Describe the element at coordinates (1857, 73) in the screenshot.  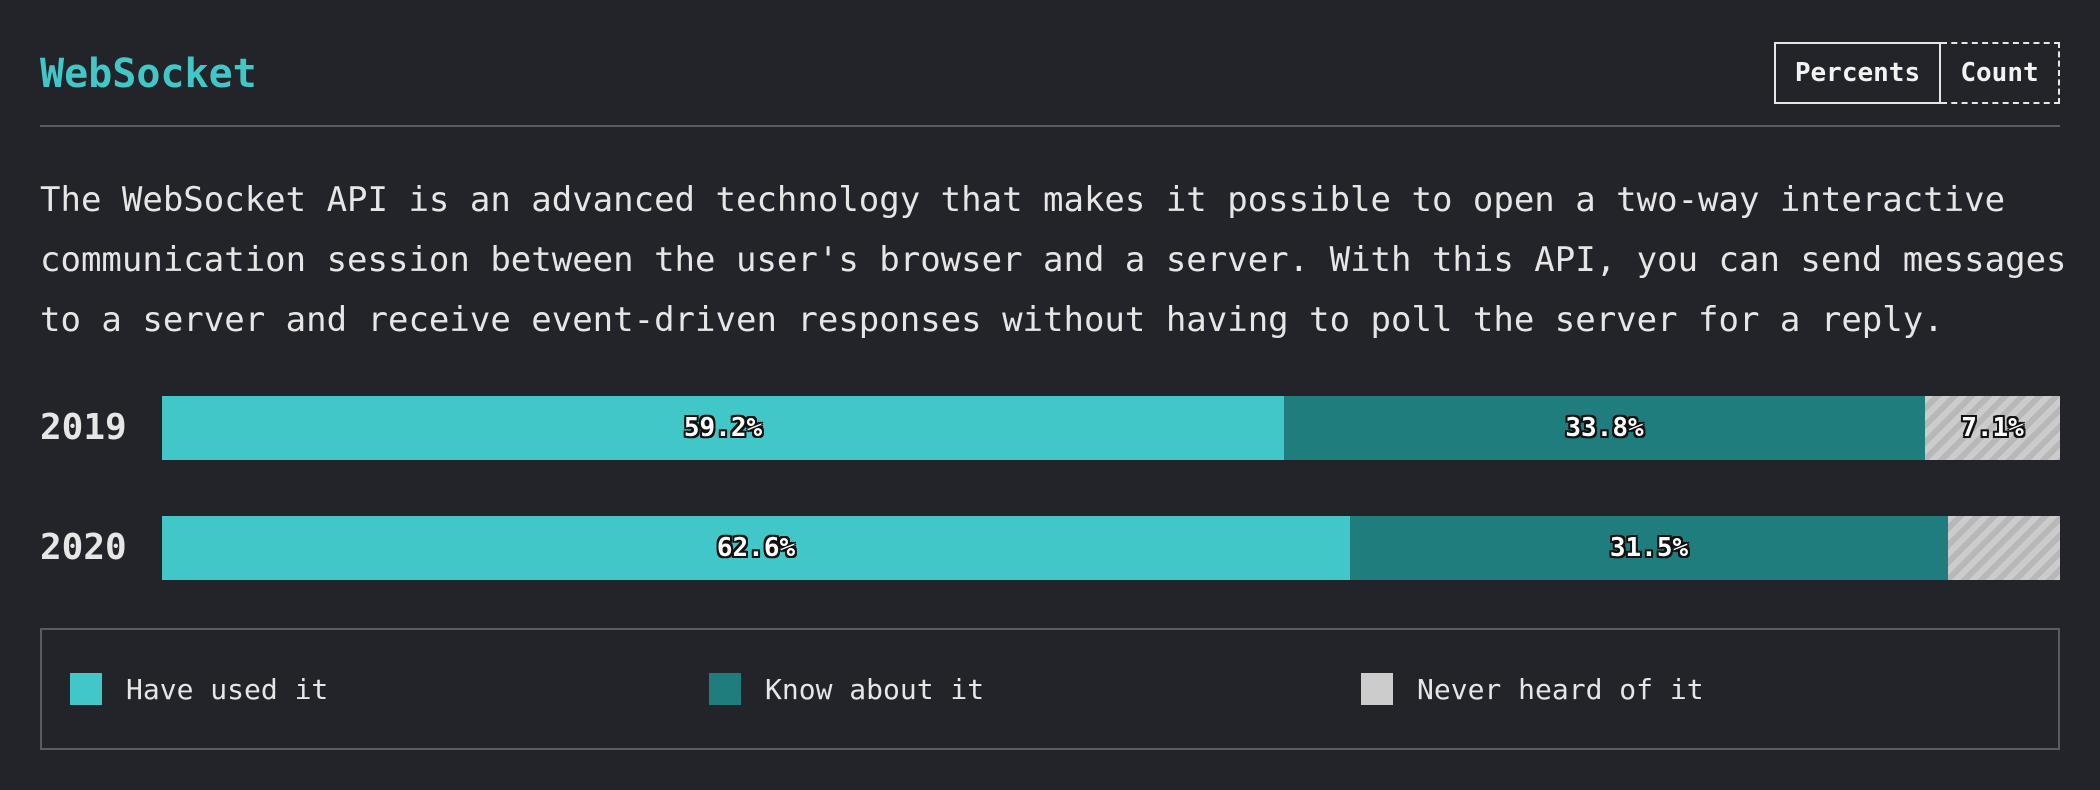
I see `percents-button: Percents` at that location.